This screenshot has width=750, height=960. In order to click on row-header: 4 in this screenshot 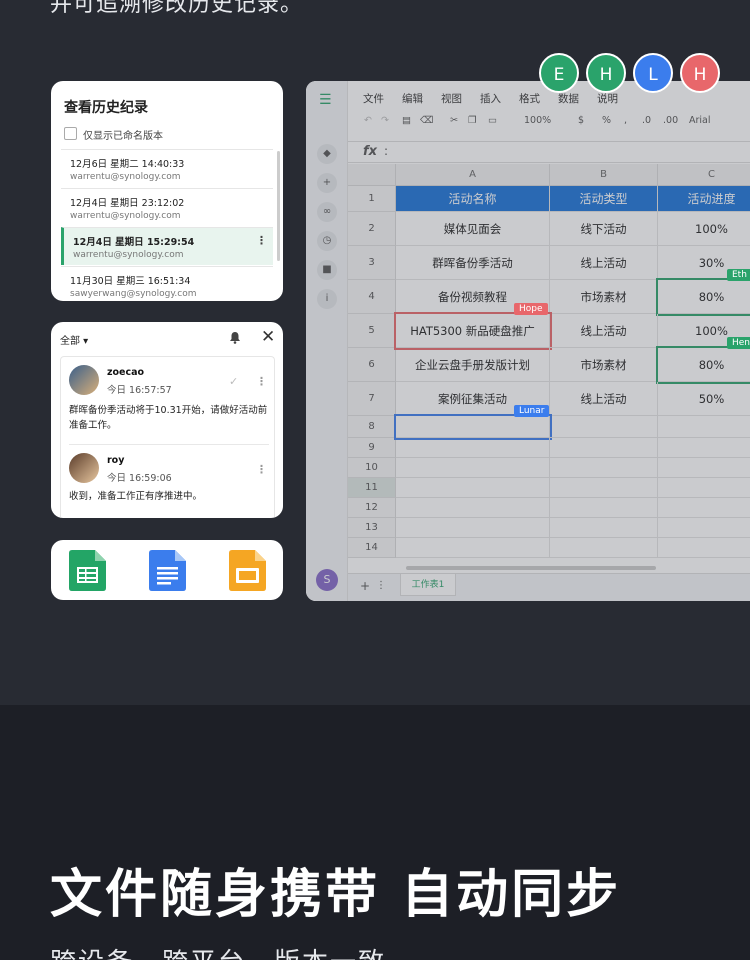, I will do `click(372, 297)`.